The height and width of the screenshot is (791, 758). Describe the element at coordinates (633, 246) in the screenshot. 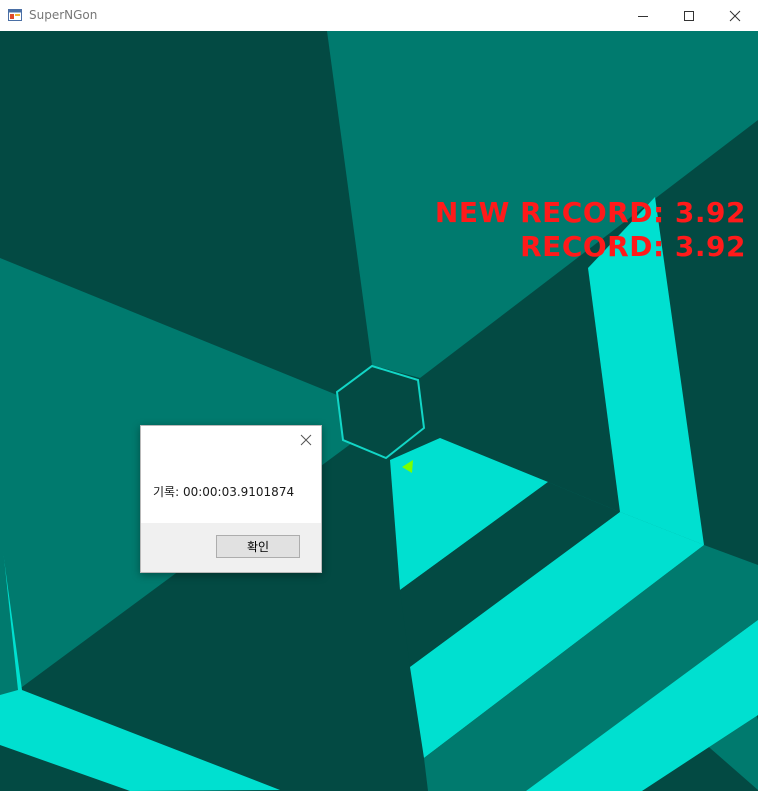

I see `record-label: RECORD: 3.92` at that location.